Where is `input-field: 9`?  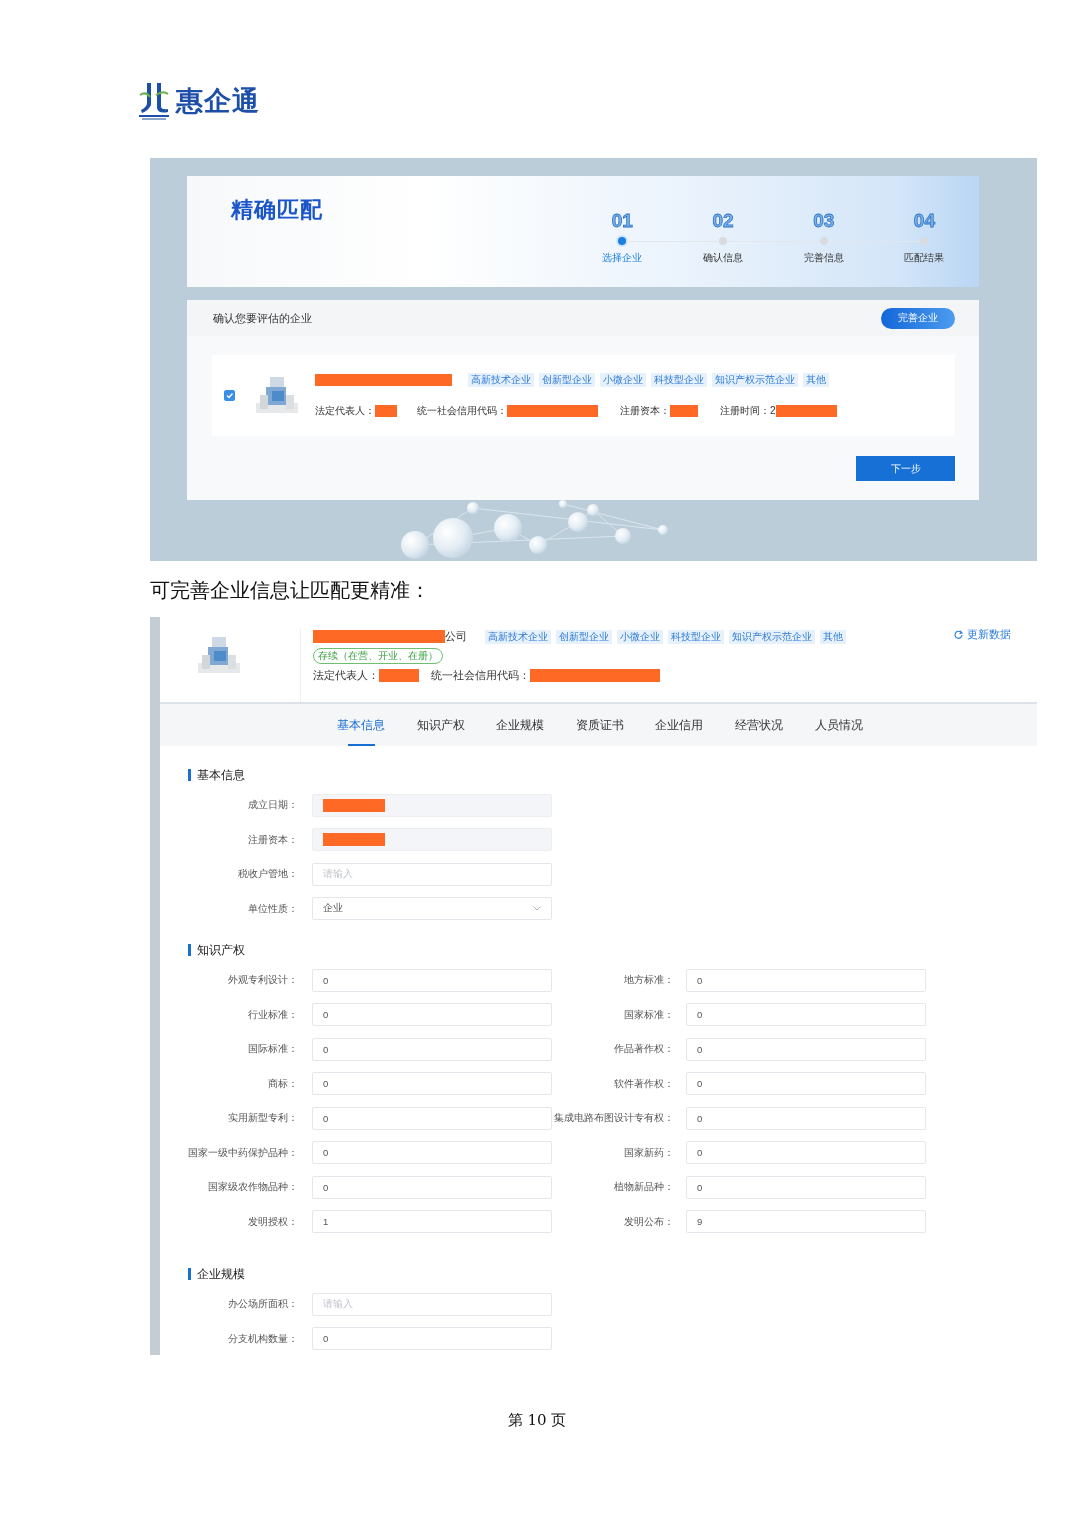
input-field: 9 is located at coordinates (806, 1222).